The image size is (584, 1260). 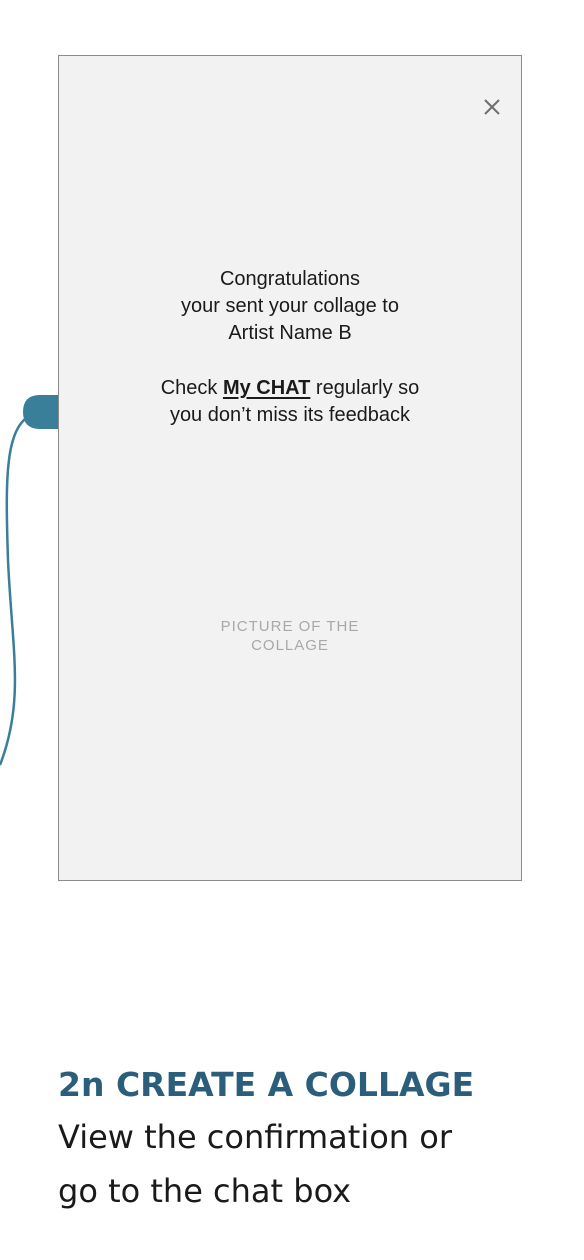 What do you see at coordinates (290, 636) in the screenshot?
I see `collage-picture-placeholder: PICTURE OF THE COLLAGE` at bounding box center [290, 636].